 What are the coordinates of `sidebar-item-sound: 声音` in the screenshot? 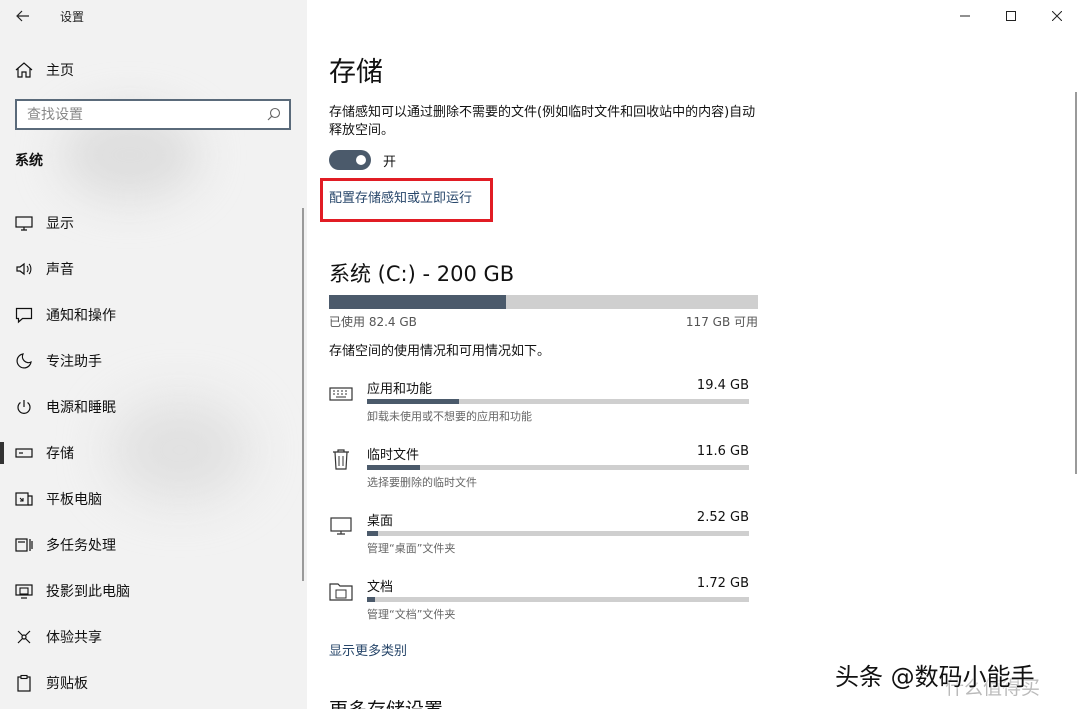 It's located at (153, 269).